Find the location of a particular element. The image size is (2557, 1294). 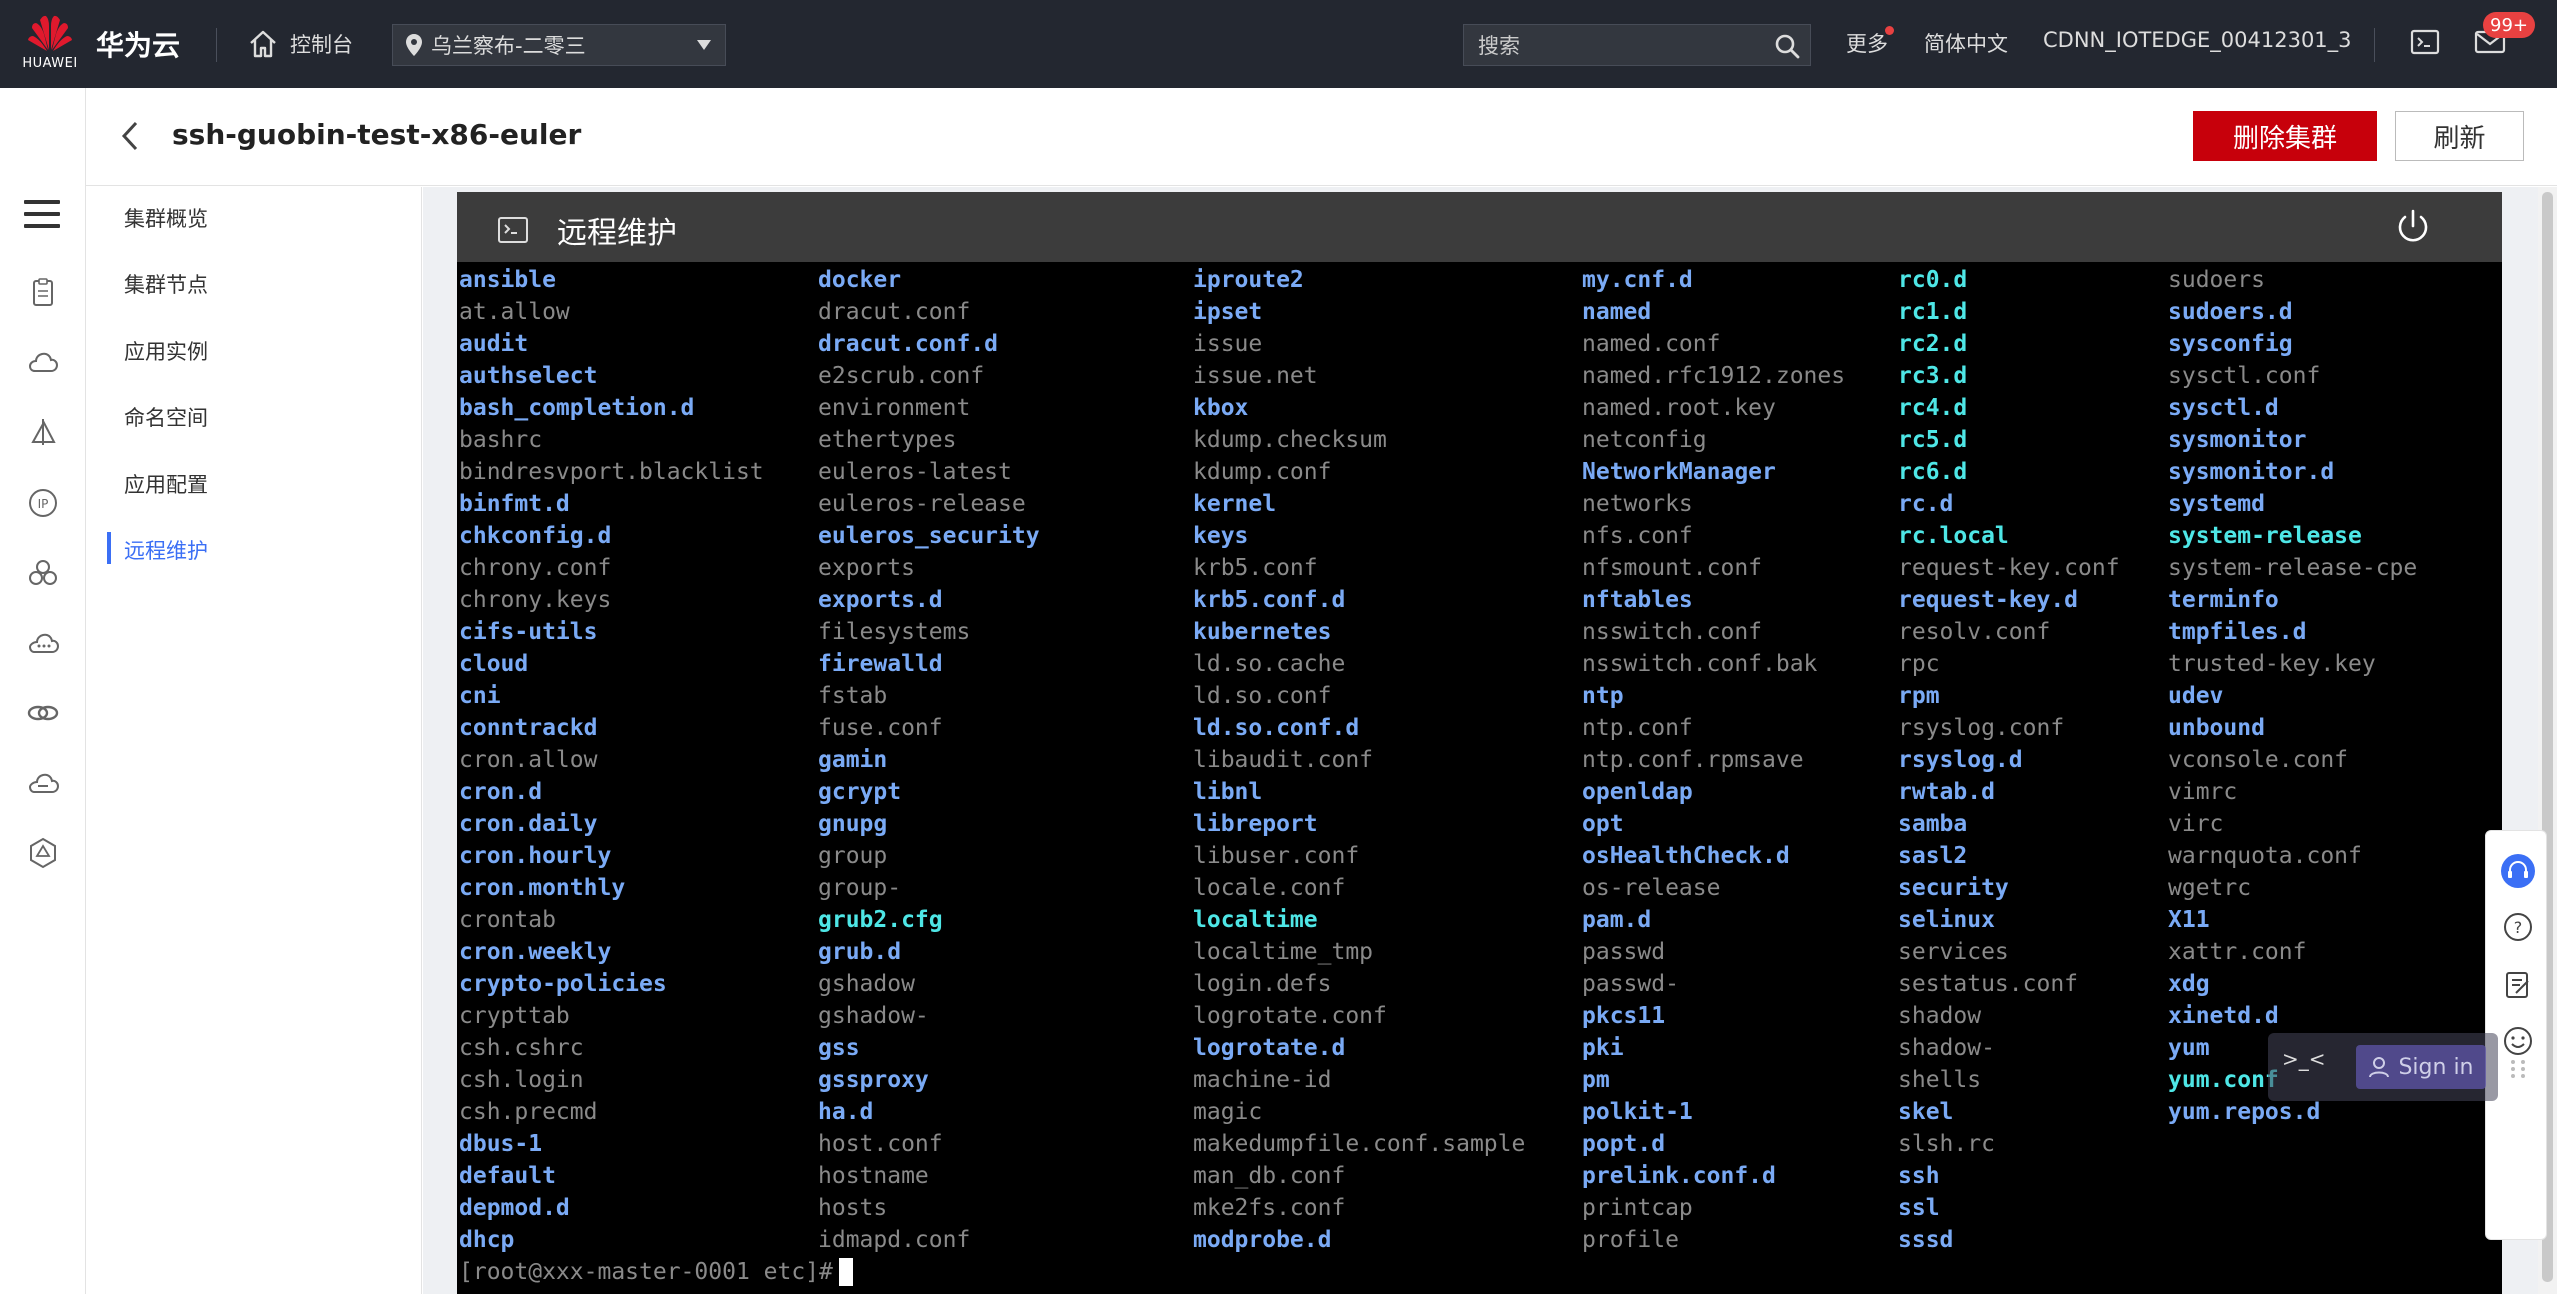

terminal-entry: system-release-cpe is located at coordinates (2293, 568).